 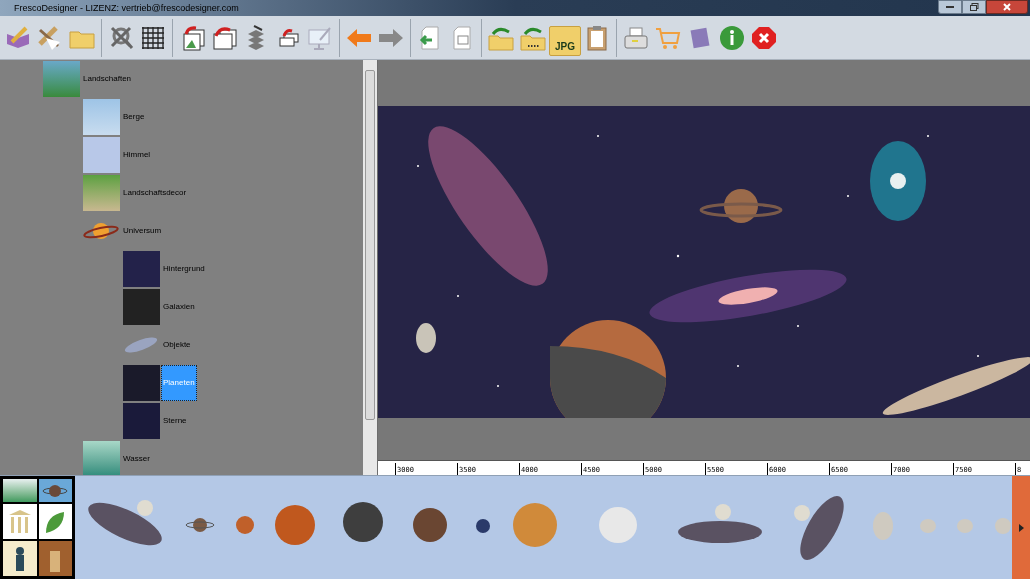 I want to click on info-icon, so click(x=732, y=37).